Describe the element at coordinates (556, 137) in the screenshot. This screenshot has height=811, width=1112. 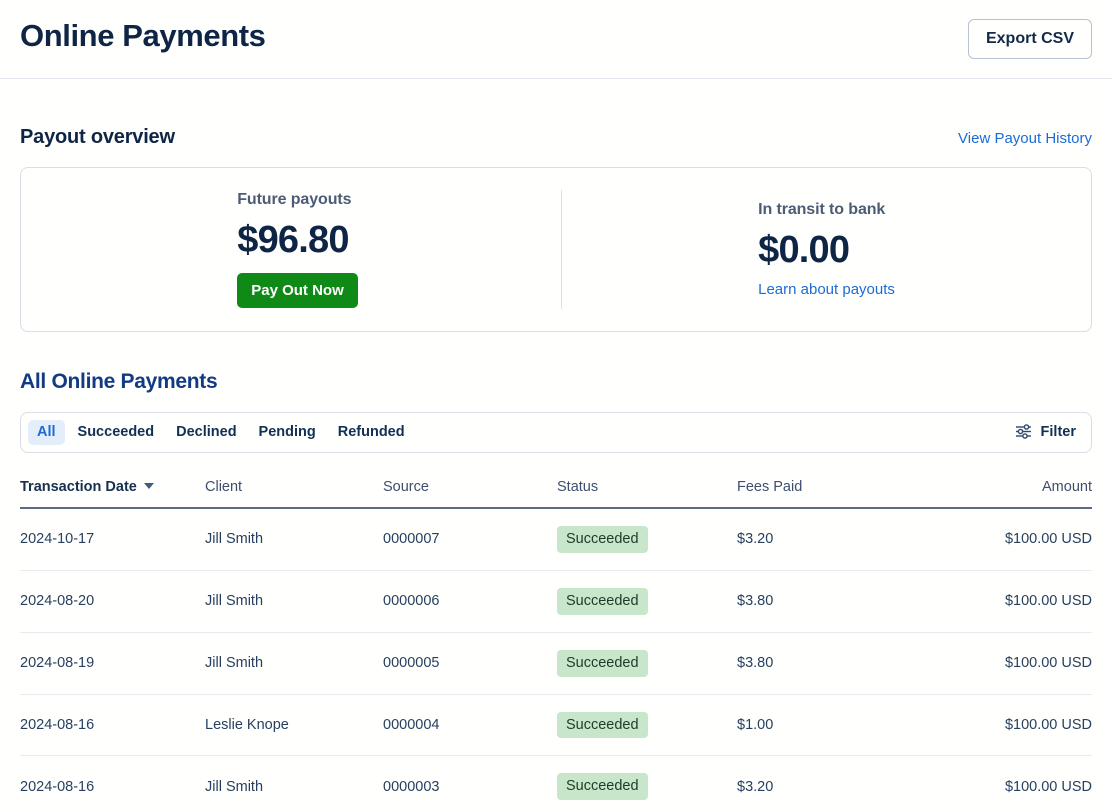
I see `payout-overview-header: Payout overview View Payout History` at that location.